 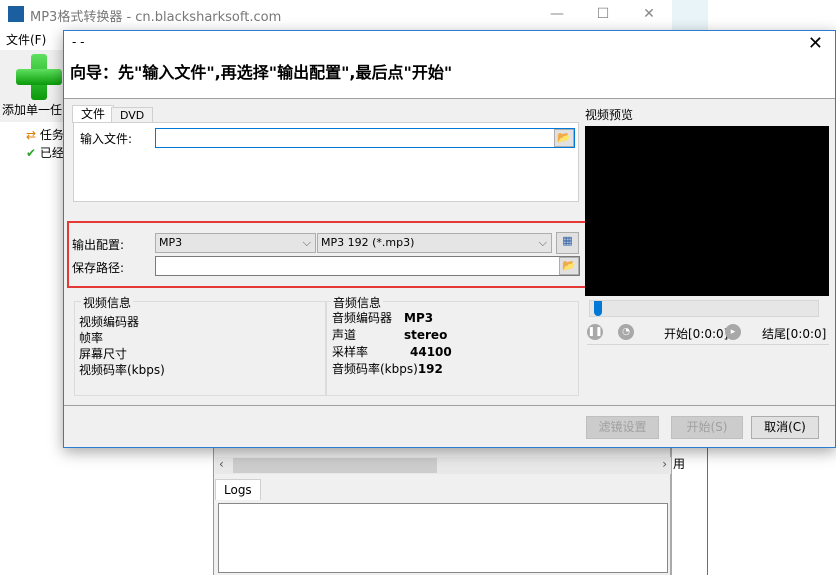 What do you see at coordinates (261, 72) in the screenshot?
I see `wizard-instructions: 向导：先"输入文件",再选择"输出配置",最后点"开始"` at bounding box center [261, 72].